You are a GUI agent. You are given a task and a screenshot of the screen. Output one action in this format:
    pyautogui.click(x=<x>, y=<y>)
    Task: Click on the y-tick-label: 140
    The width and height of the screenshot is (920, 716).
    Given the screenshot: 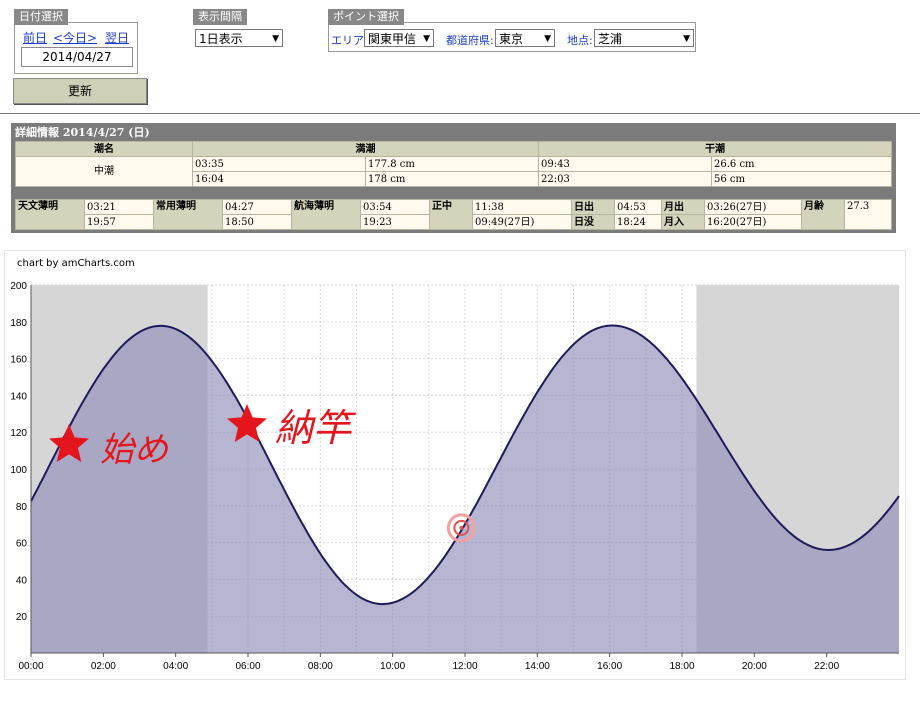 What is the action you would take?
    pyautogui.click(x=18, y=396)
    